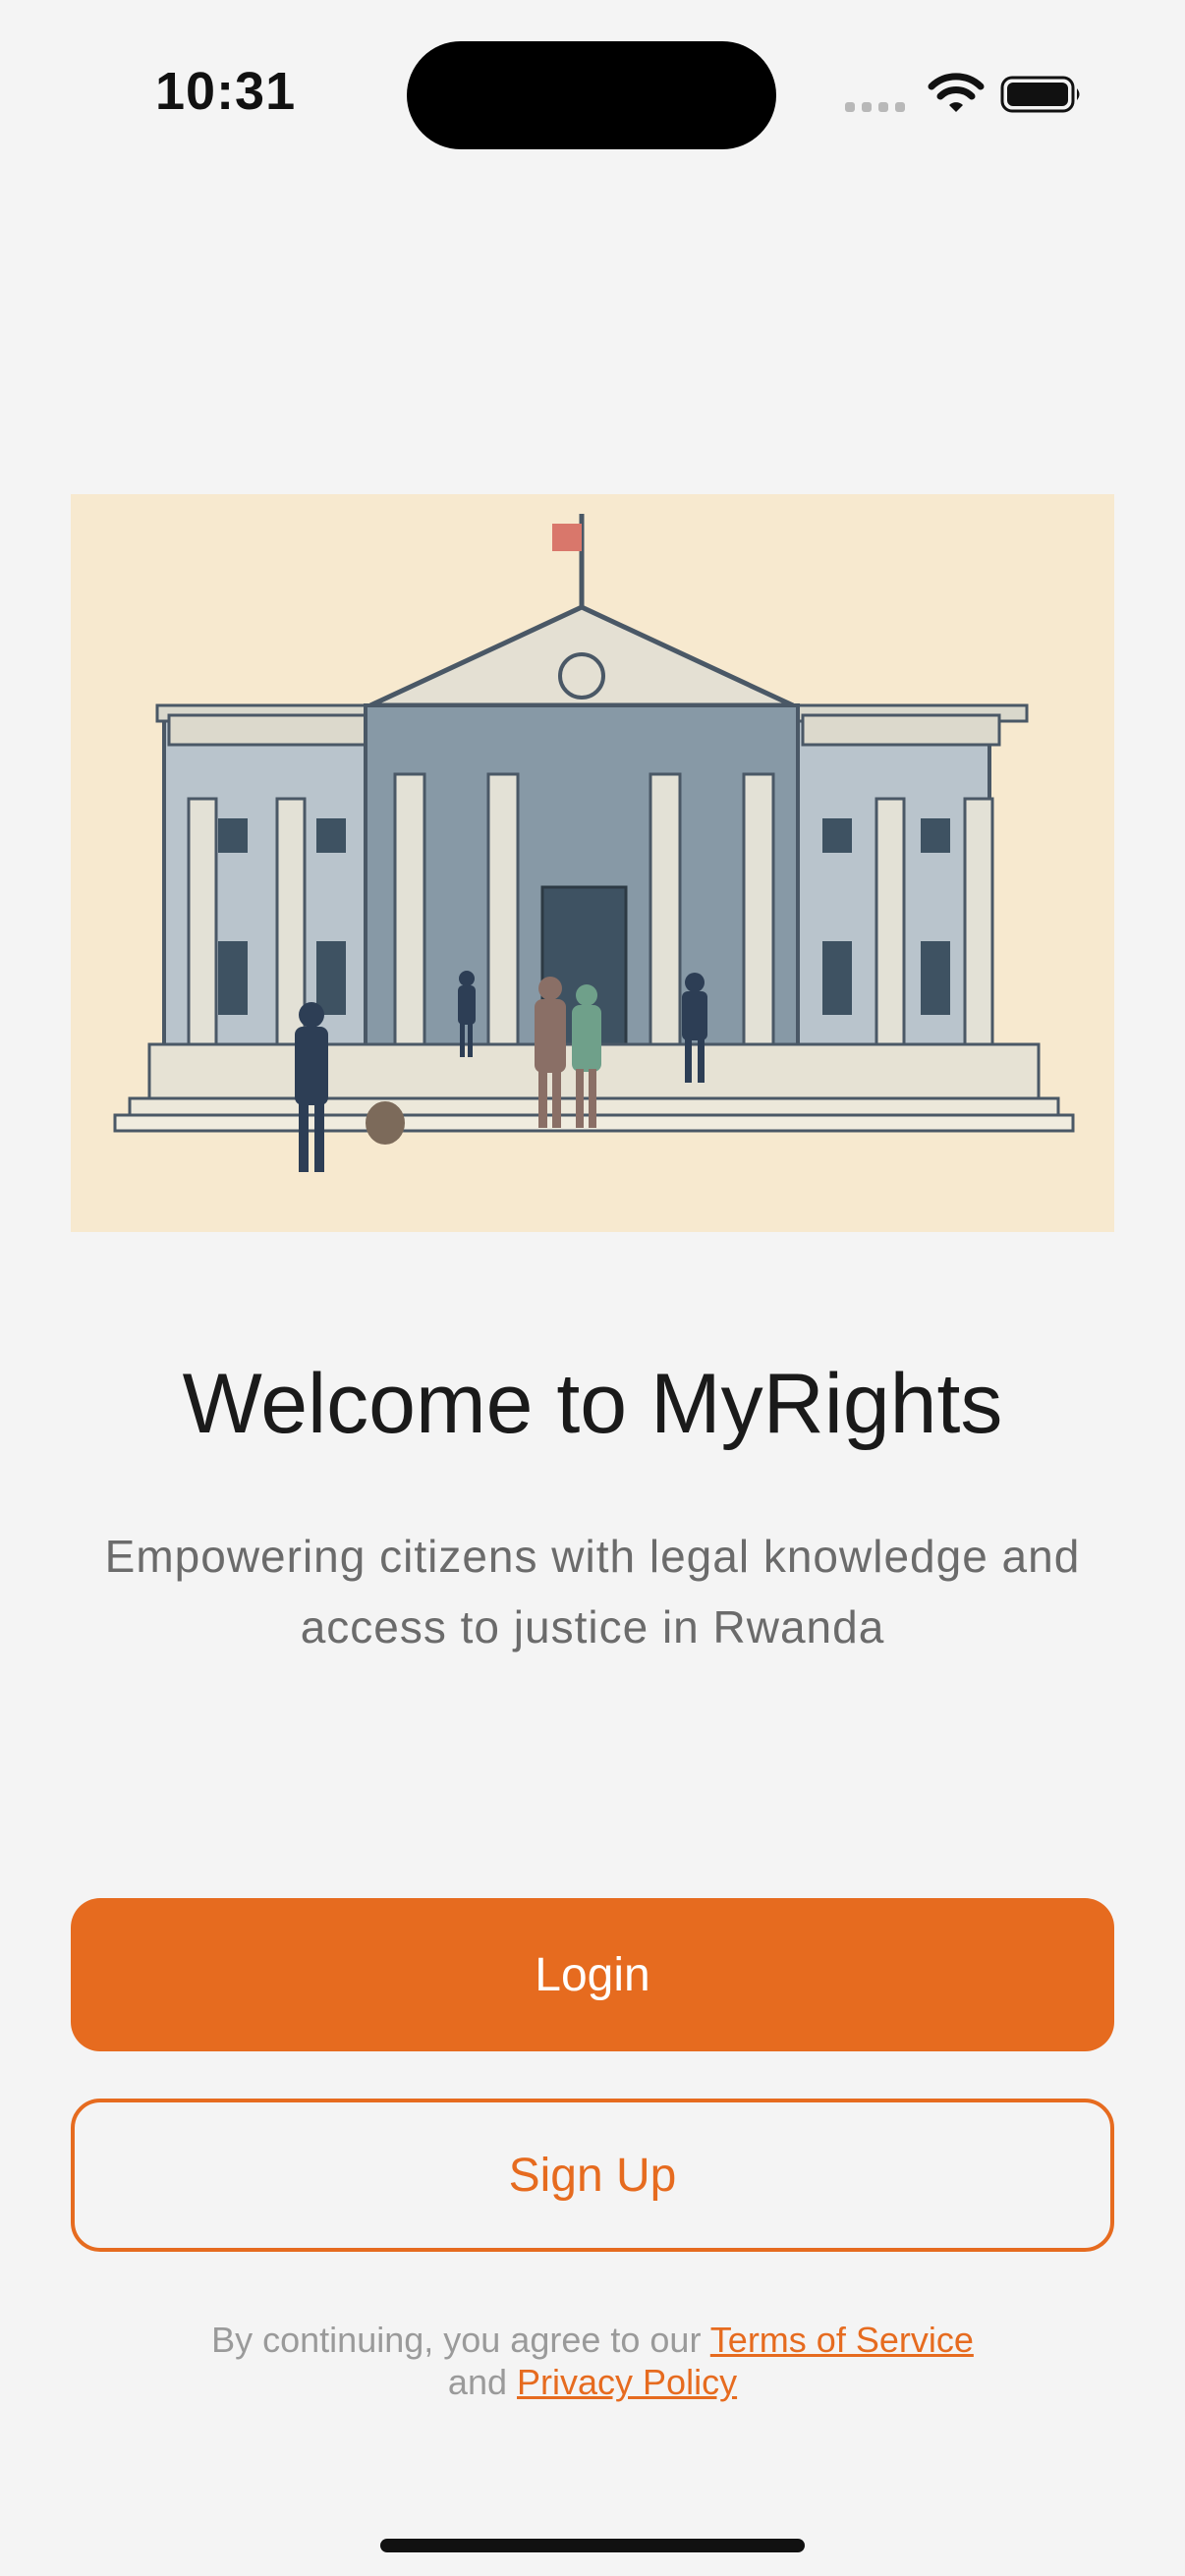 This screenshot has width=1185, height=2576. I want to click on signal-icon, so click(875, 107).